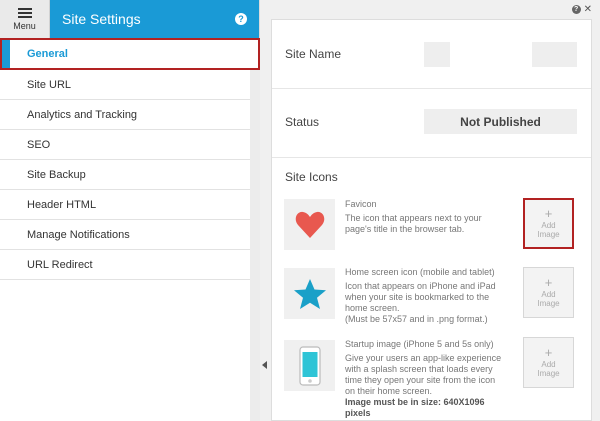 This screenshot has height=421, width=600. I want to click on status-row: Status Not Published, so click(431, 123).